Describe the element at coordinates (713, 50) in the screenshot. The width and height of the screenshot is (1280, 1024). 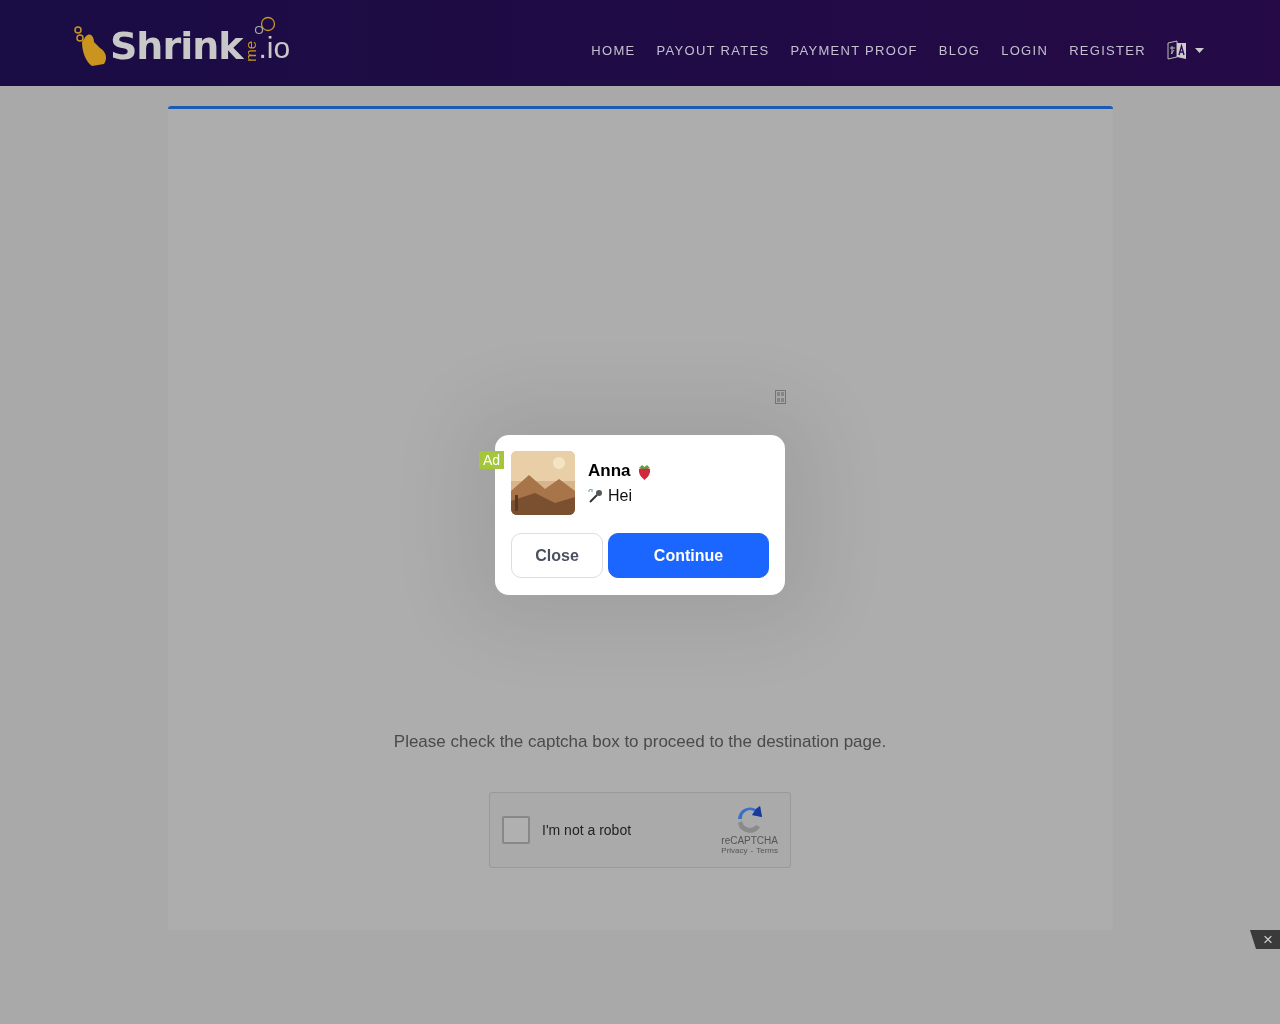
I see `nav-link: PAYOUT RATES` at that location.